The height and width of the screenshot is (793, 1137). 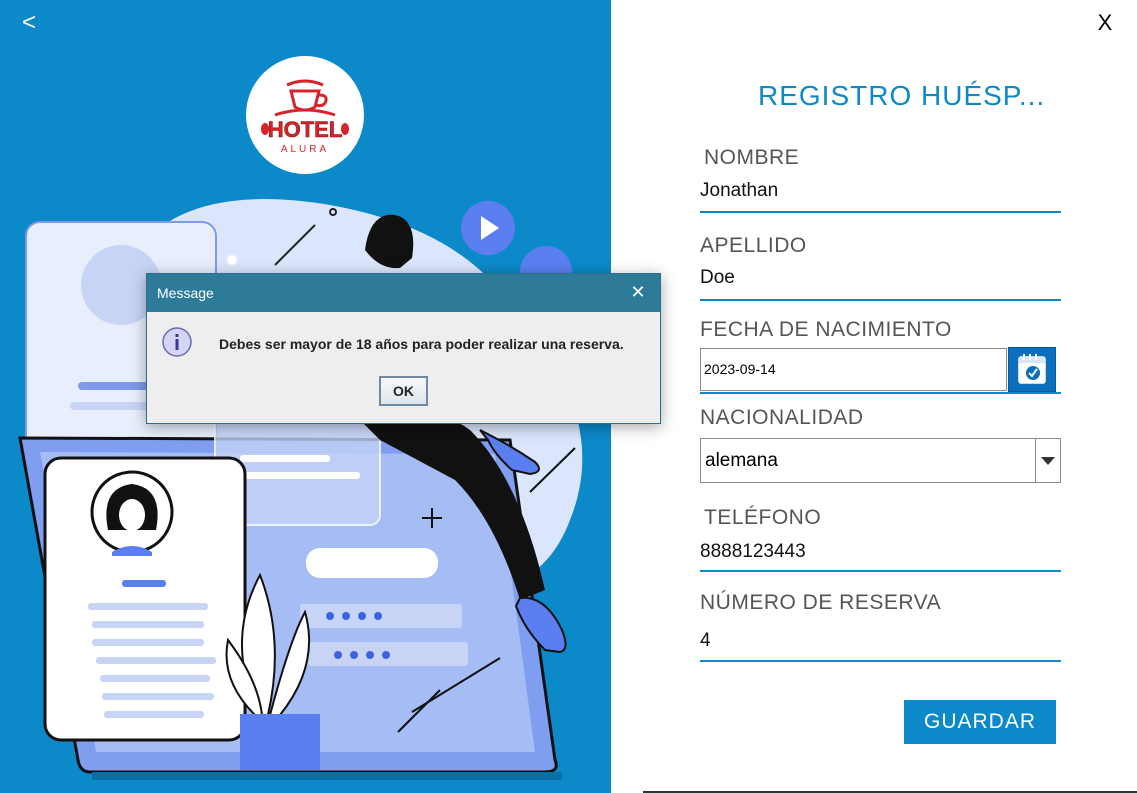 What do you see at coordinates (741, 460) in the screenshot?
I see `nacionalidad-value: alemana` at bounding box center [741, 460].